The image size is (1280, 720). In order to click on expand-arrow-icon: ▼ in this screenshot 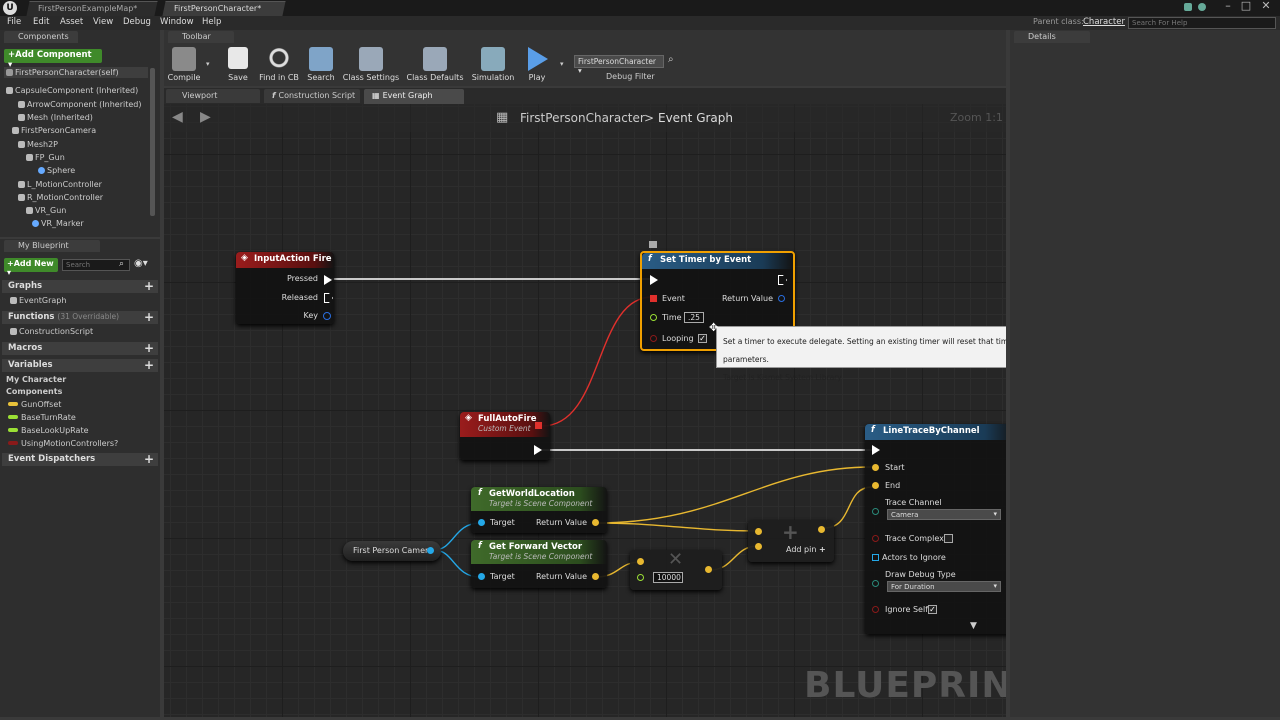, I will do `click(973, 626)`.